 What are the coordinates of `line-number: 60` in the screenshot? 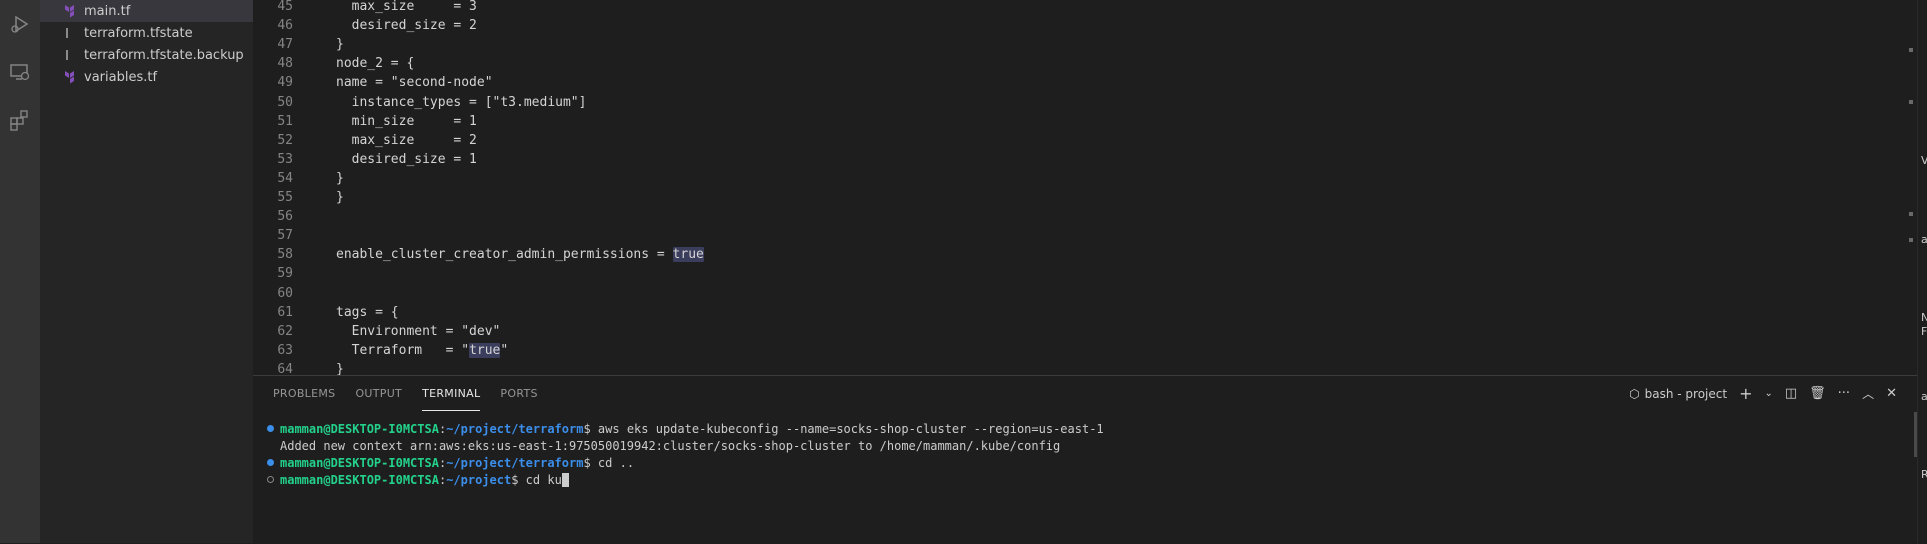 It's located at (285, 293).